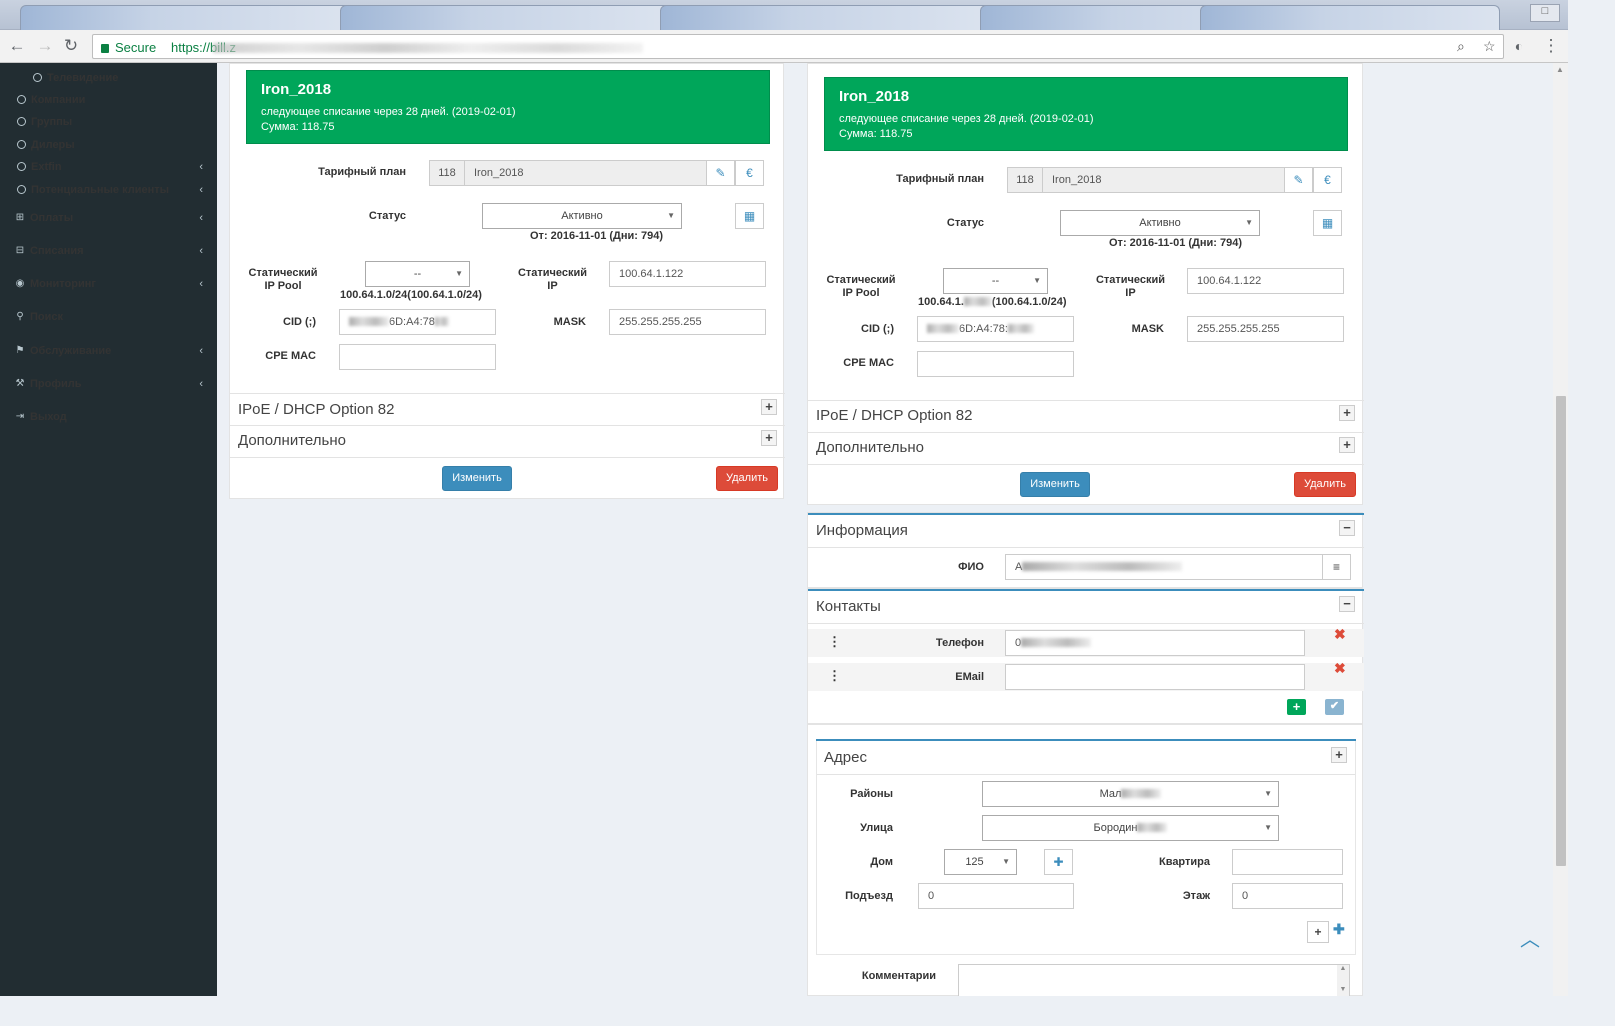 Image resolution: width=1615 pixels, height=1026 pixels. Describe the element at coordinates (108, 384) in the screenshot. I see `sidebar-item-profile: ⚒ Профиль ‹` at that location.